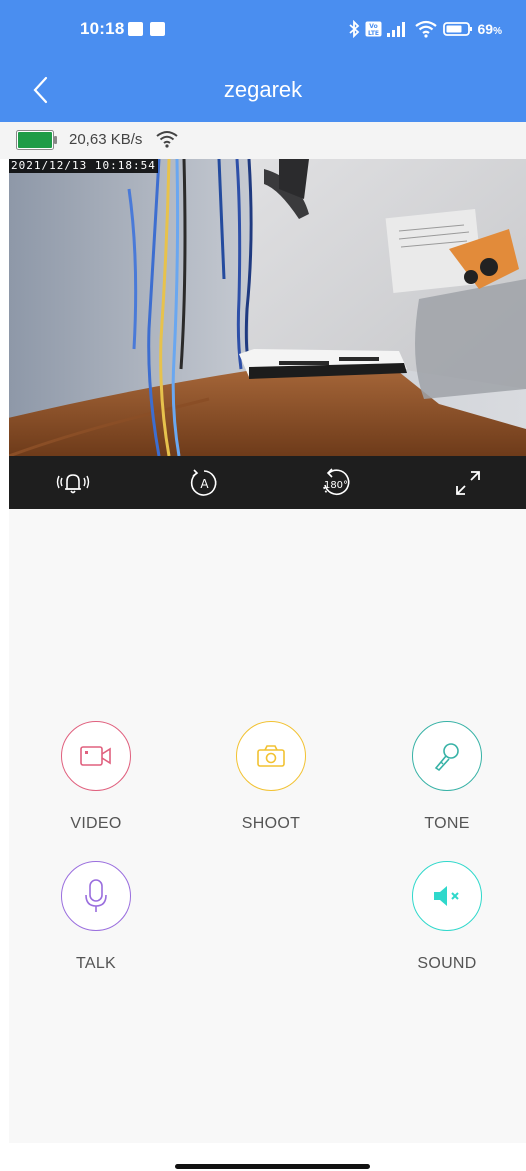 The width and height of the screenshot is (526, 1171). What do you see at coordinates (395, 29) in the screenshot?
I see `signal-icon` at bounding box center [395, 29].